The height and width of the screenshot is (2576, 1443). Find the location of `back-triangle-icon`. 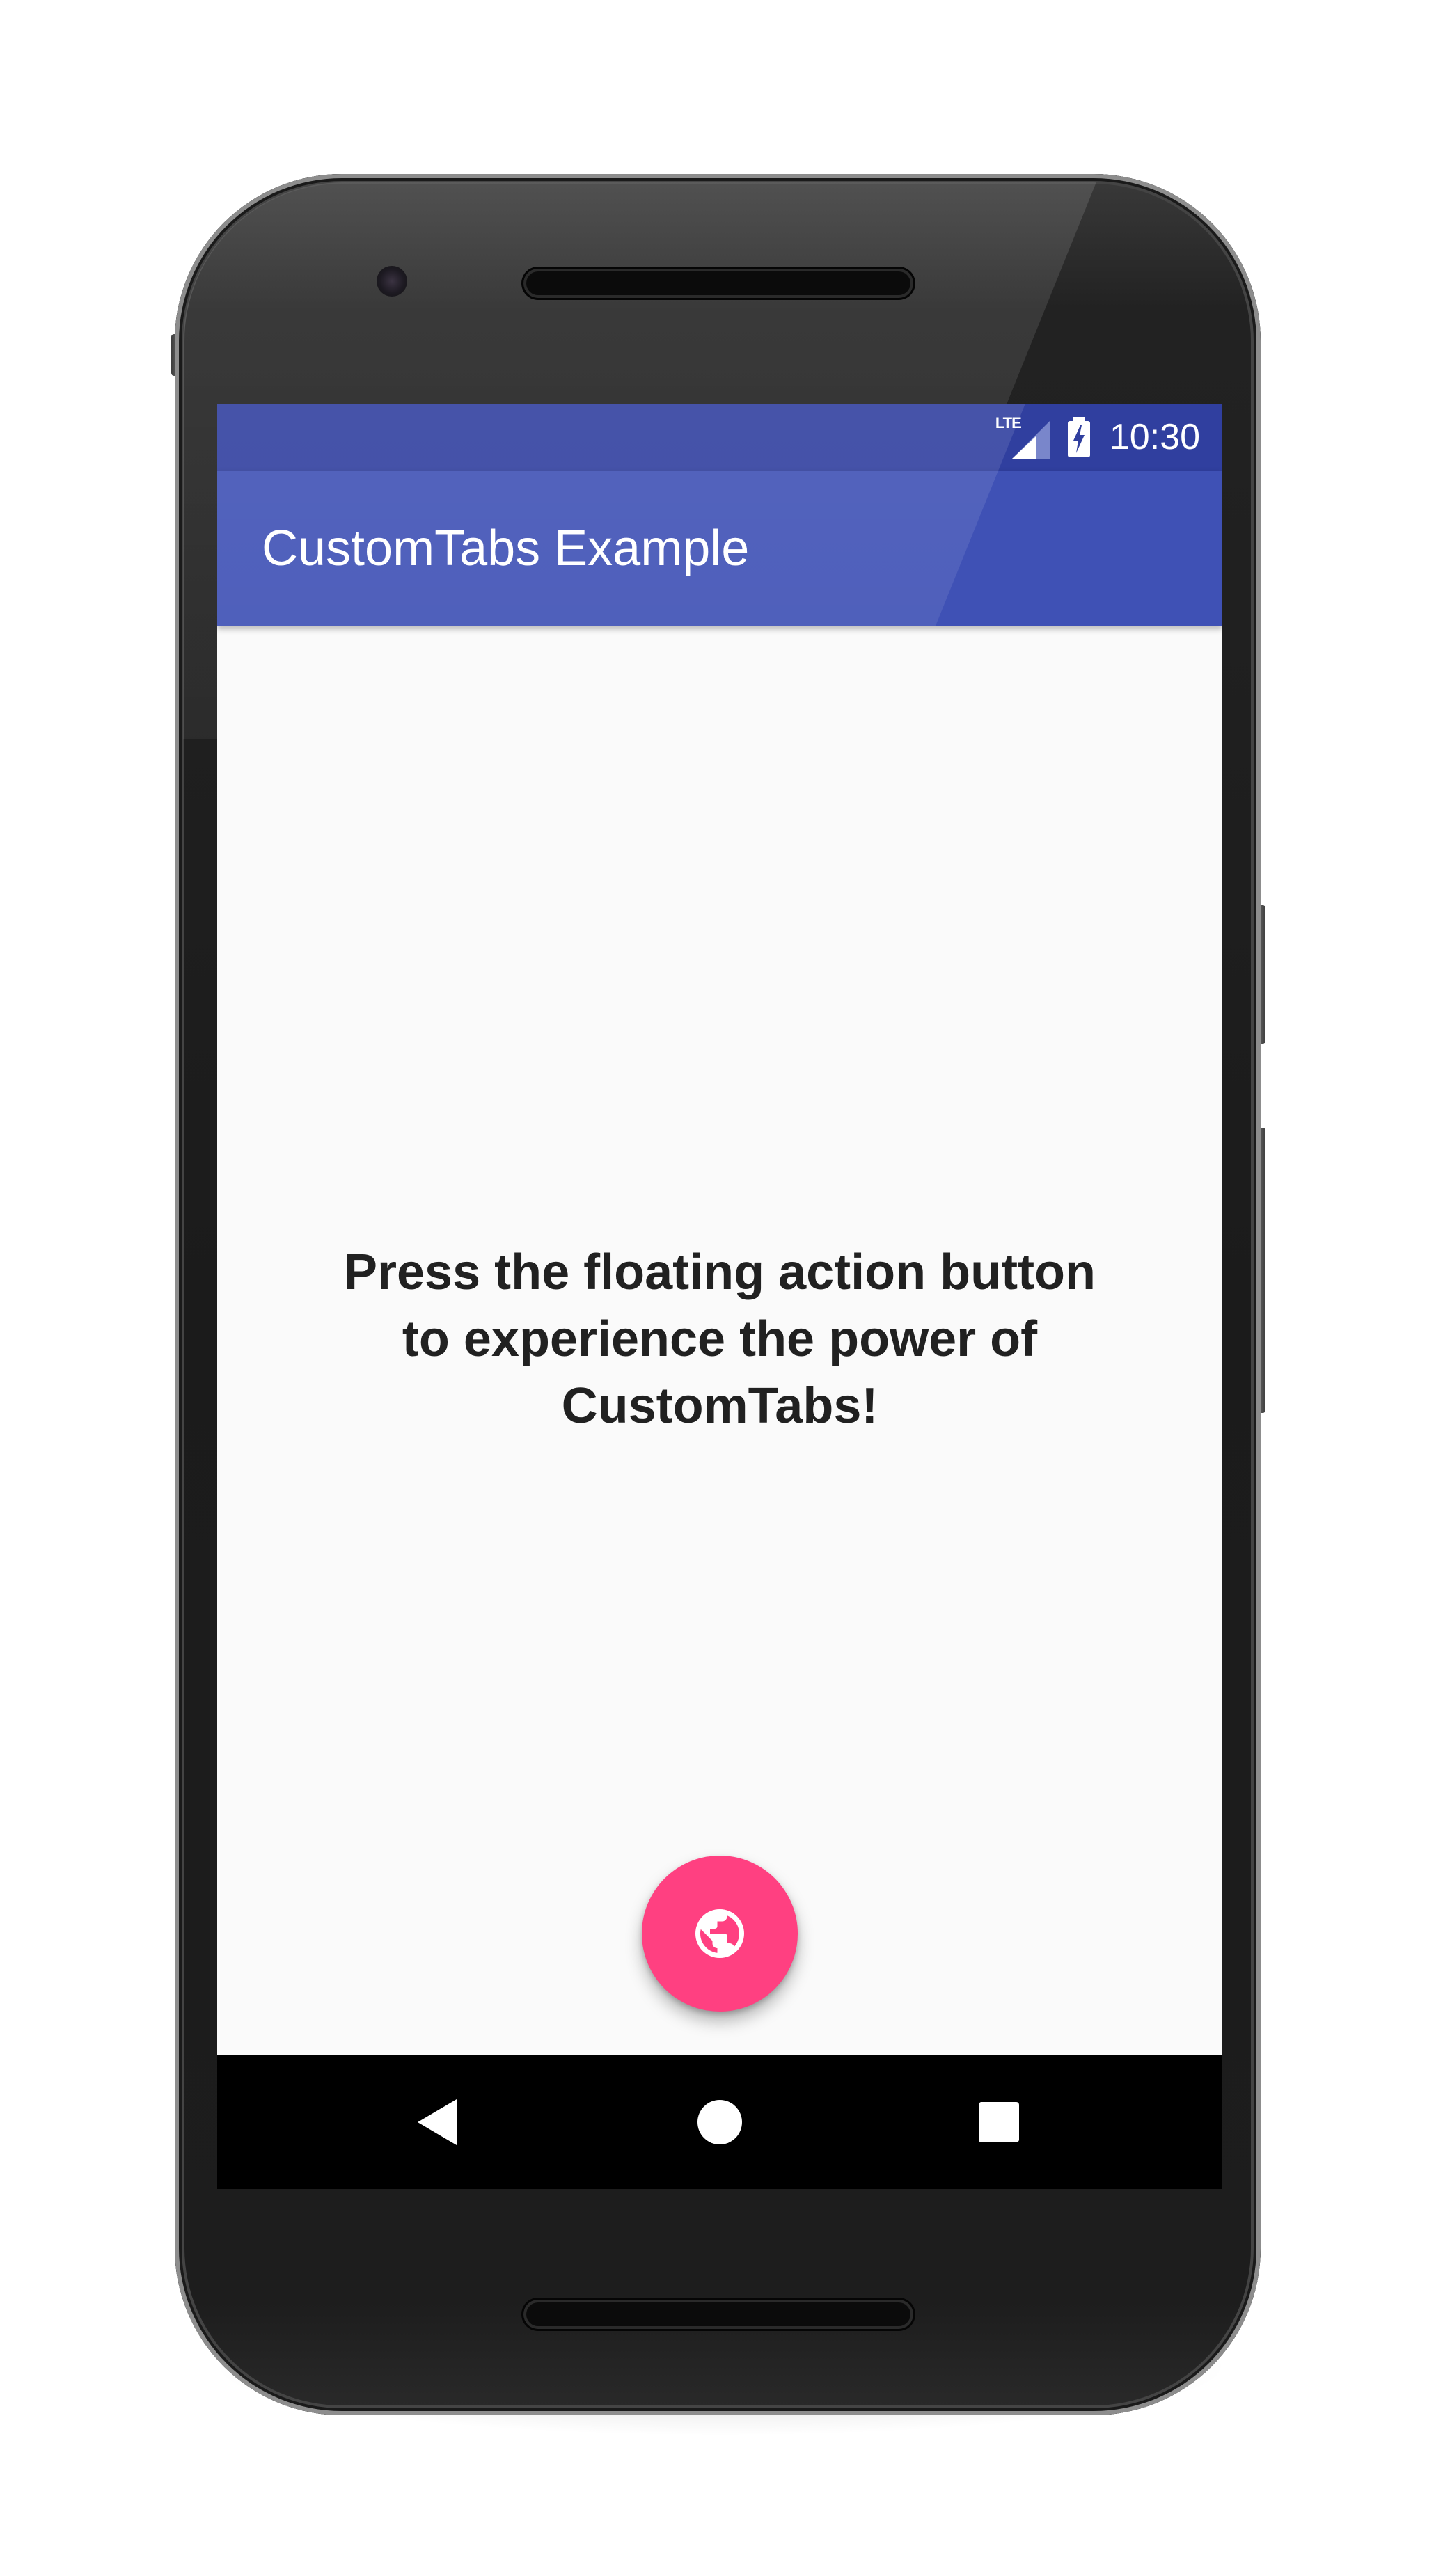

back-triangle-icon is located at coordinates (437, 2122).